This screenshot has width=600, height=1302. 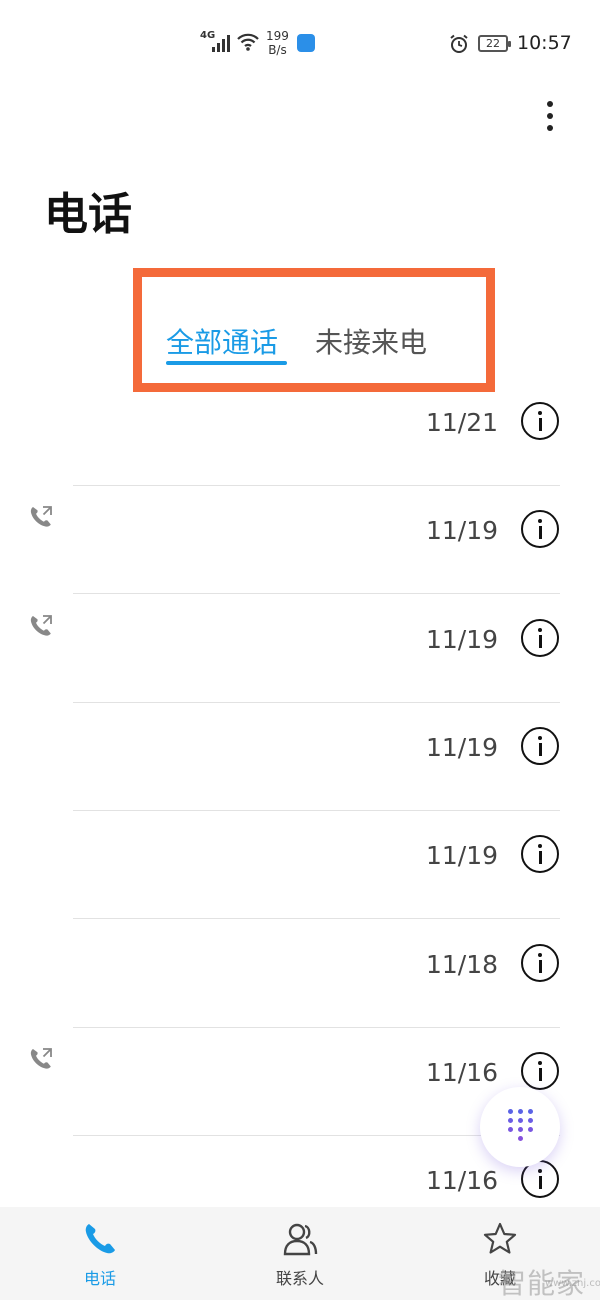 I want to click on nav-contacts: 联系人, so click(x=300, y=1253).